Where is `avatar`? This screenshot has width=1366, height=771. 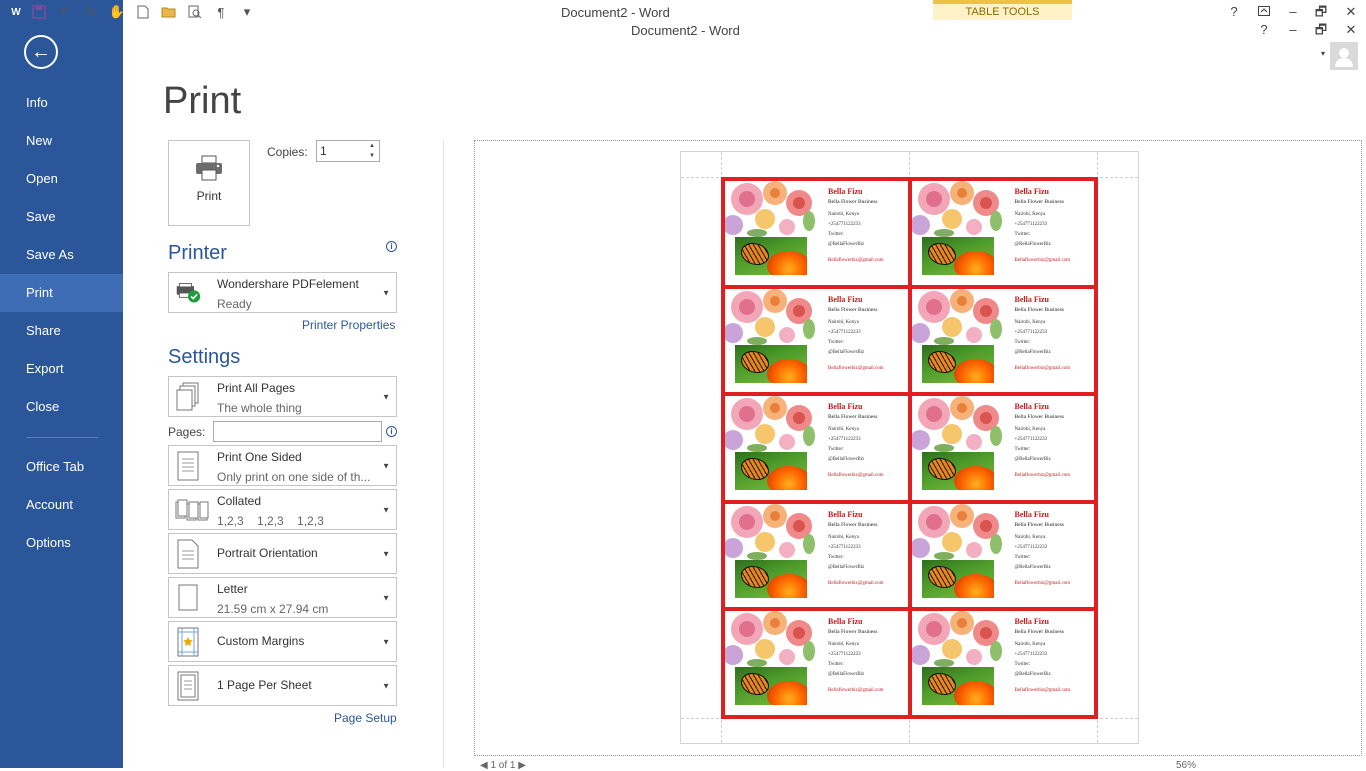
avatar is located at coordinates (1344, 56).